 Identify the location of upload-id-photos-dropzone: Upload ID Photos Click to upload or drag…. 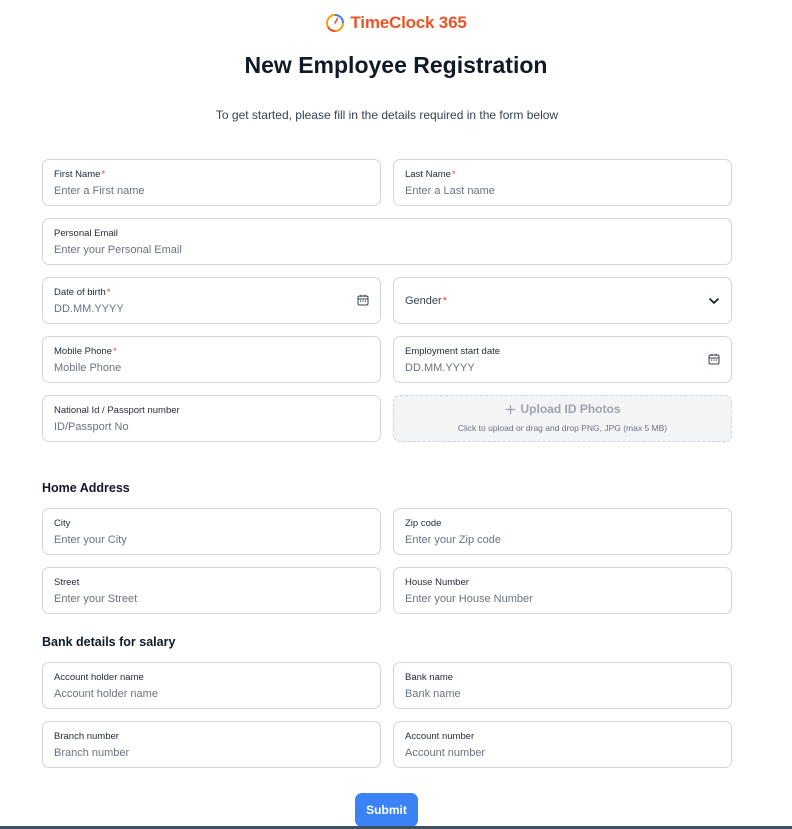
(562, 418).